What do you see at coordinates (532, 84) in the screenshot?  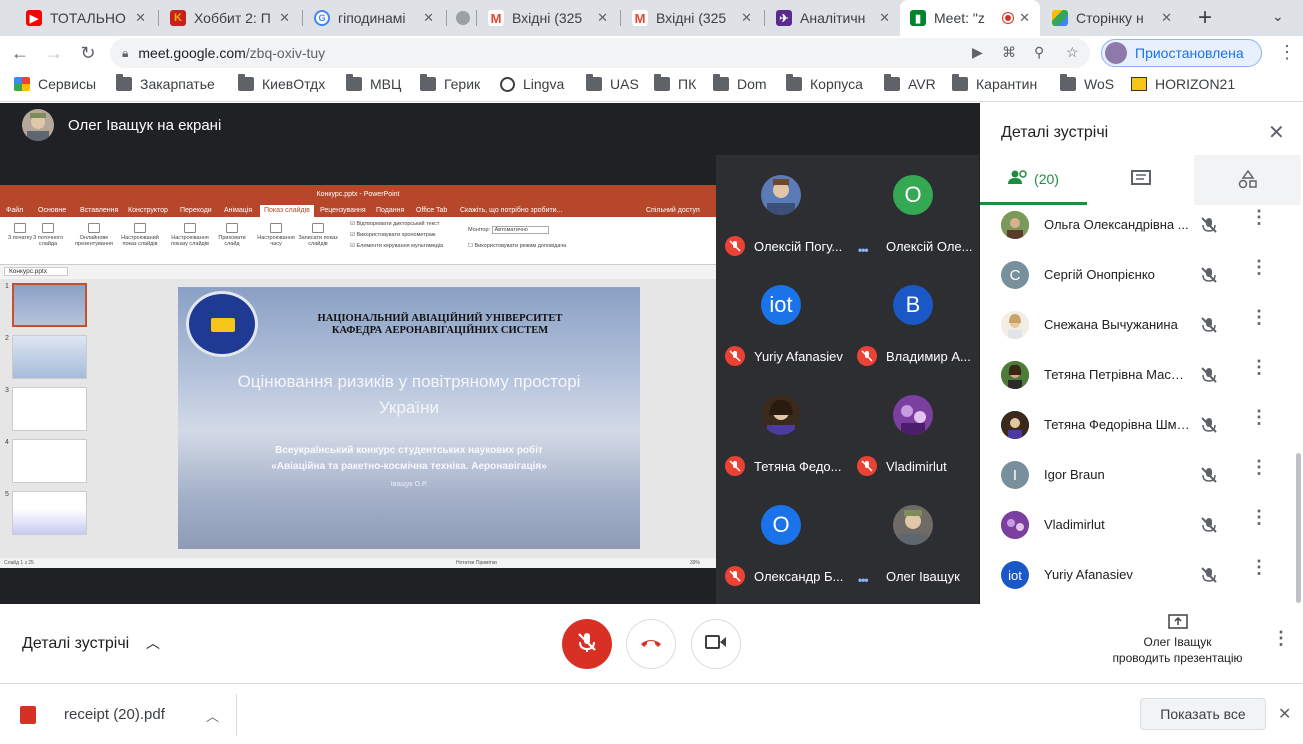 I see `bookmark-lingva: Lingva` at bounding box center [532, 84].